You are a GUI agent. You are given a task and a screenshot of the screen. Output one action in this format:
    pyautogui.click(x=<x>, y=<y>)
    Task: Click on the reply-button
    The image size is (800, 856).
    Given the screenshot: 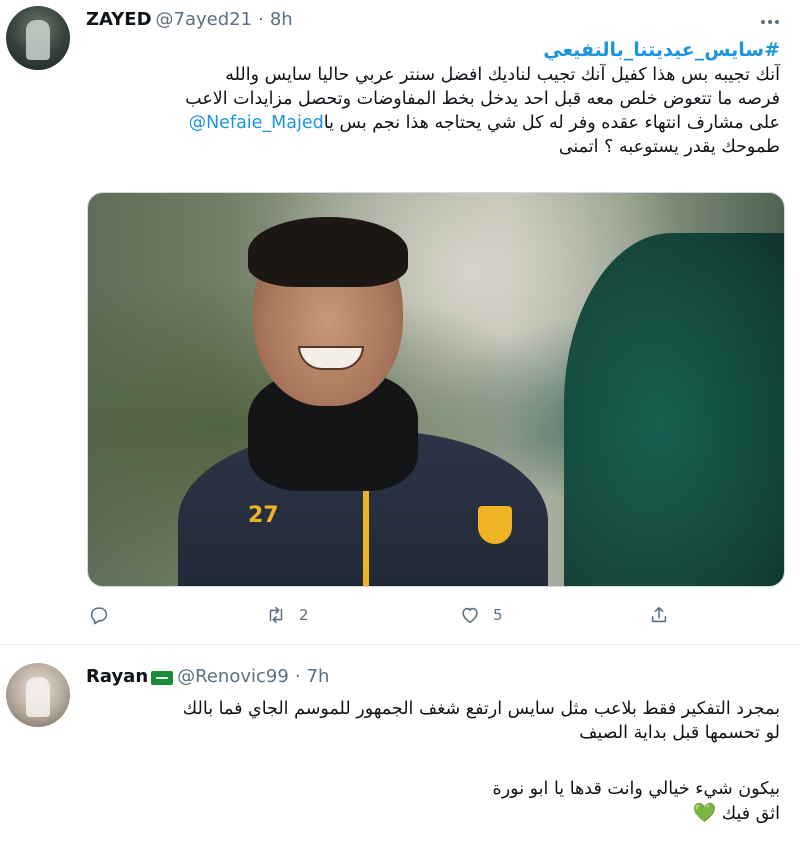 What is the action you would take?
    pyautogui.click(x=99, y=615)
    